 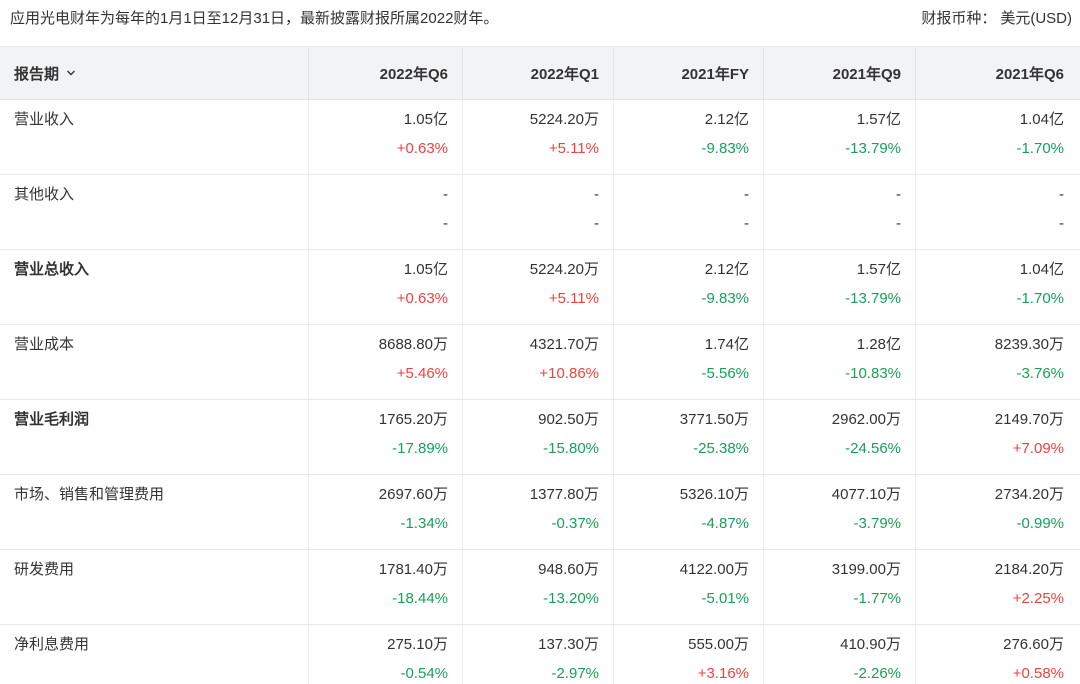 What do you see at coordinates (575, 523) in the screenshot?
I see `cell-change-percent: -0.37%` at bounding box center [575, 523].